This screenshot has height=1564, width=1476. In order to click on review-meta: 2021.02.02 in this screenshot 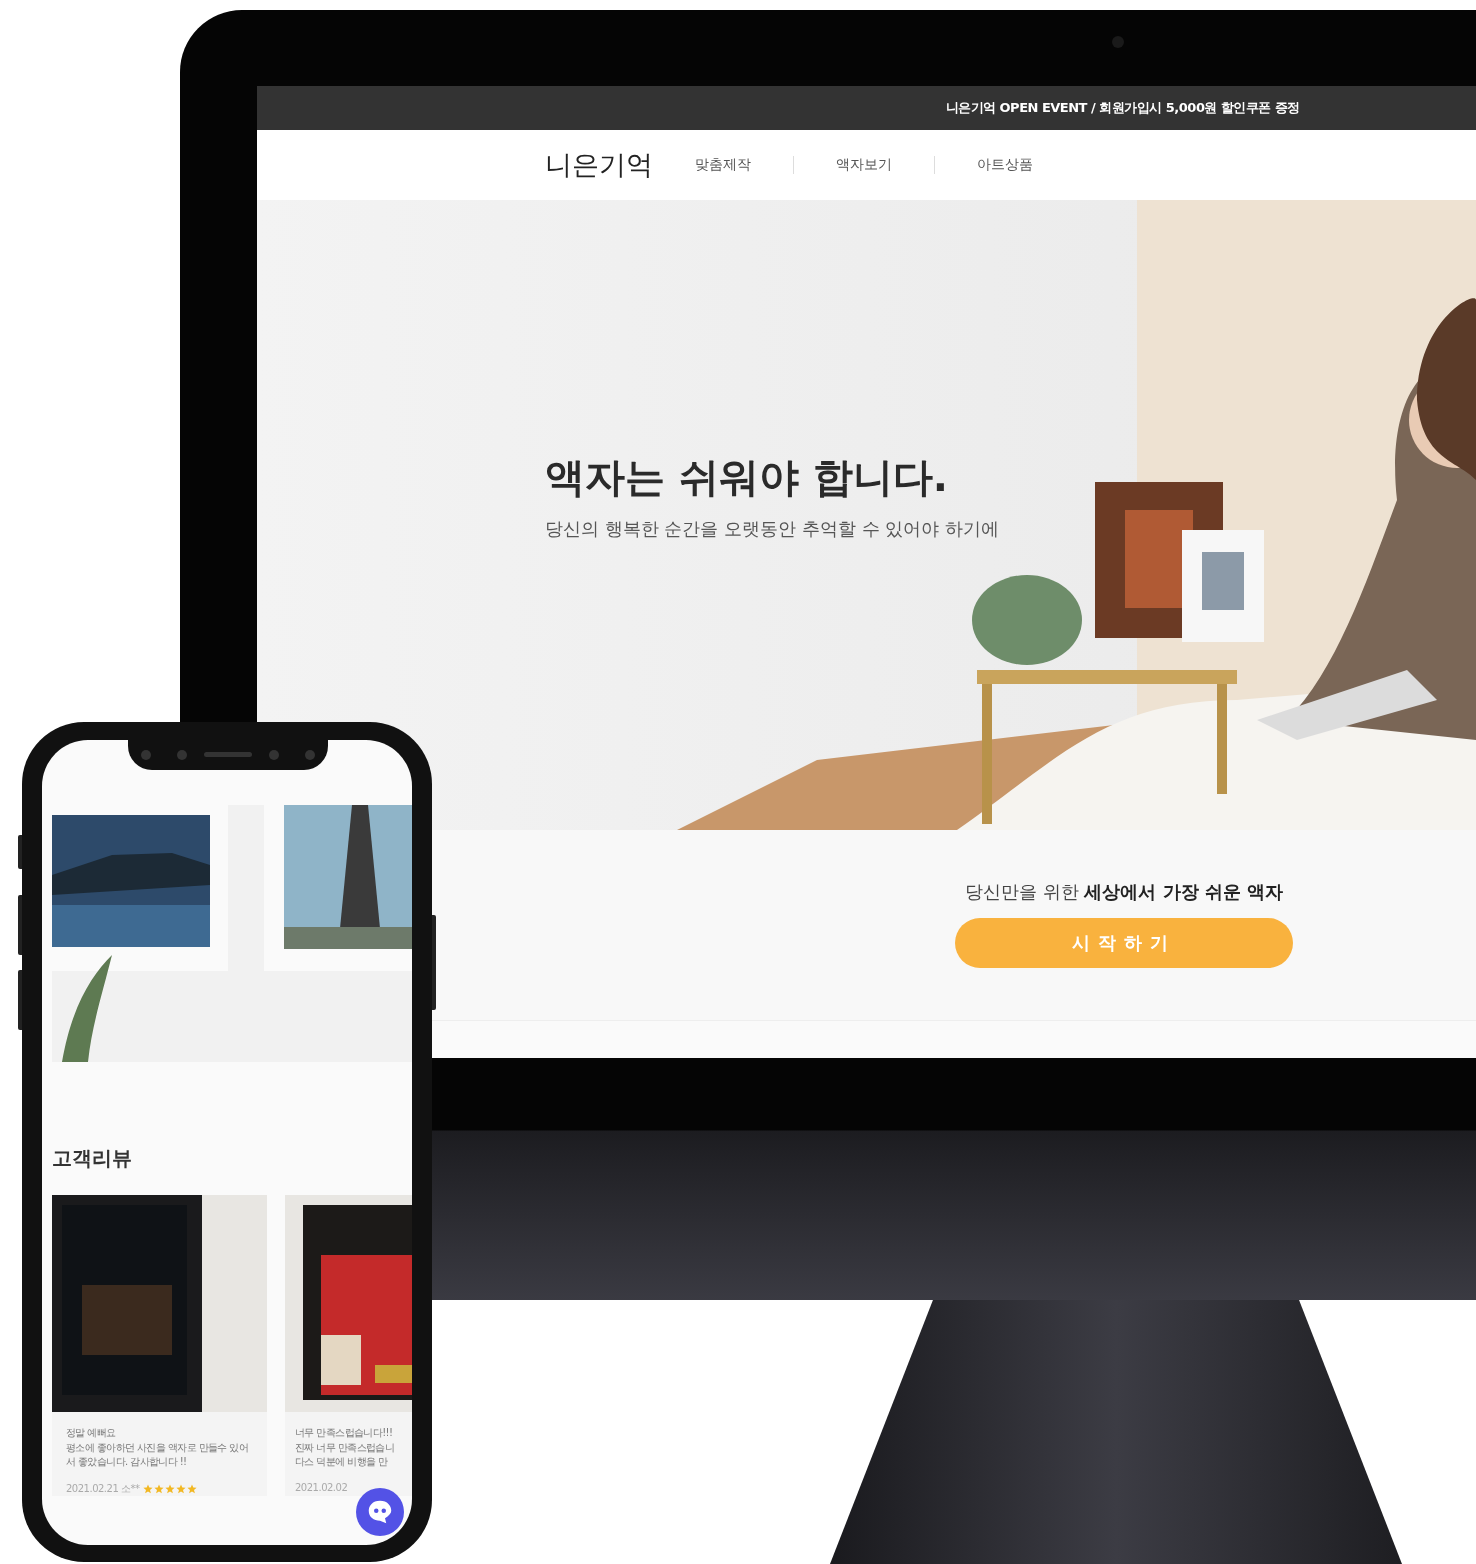, I will do `click(321, 1487)`.